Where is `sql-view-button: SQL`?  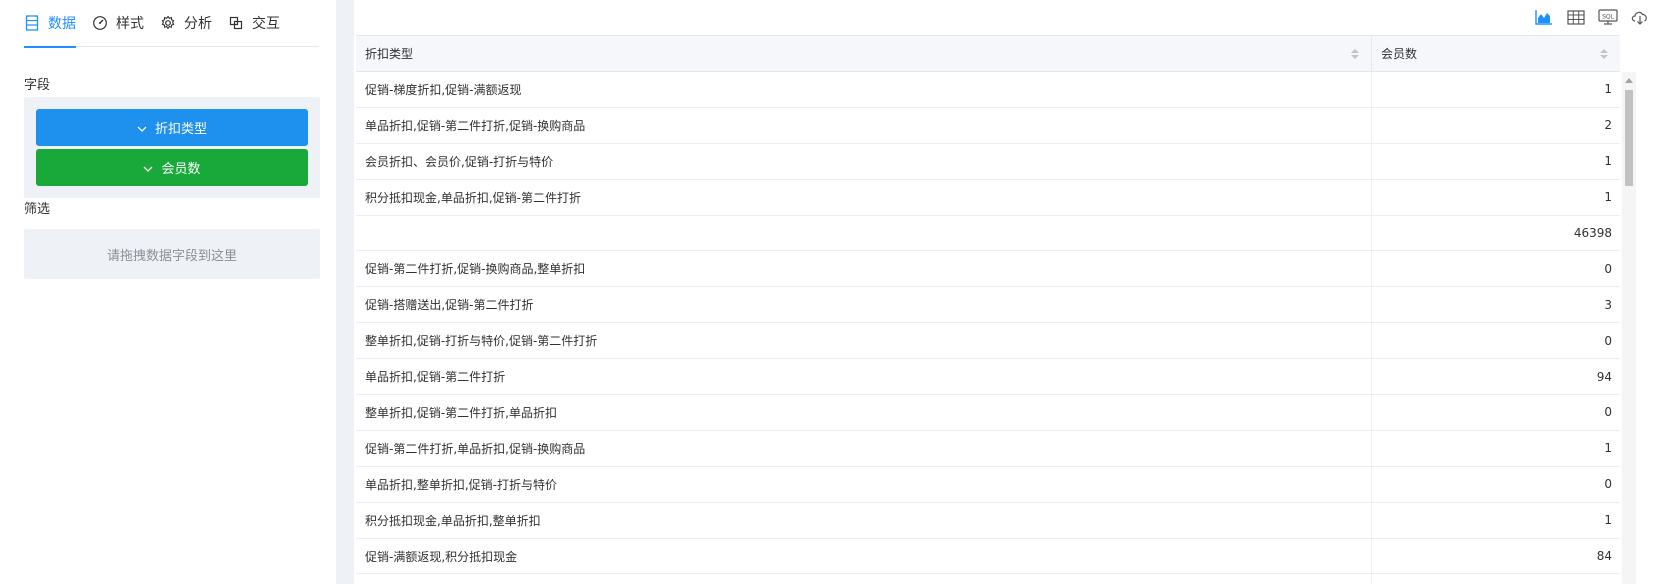
sql-view-button: SQL is located at coordinates (1608, 19).